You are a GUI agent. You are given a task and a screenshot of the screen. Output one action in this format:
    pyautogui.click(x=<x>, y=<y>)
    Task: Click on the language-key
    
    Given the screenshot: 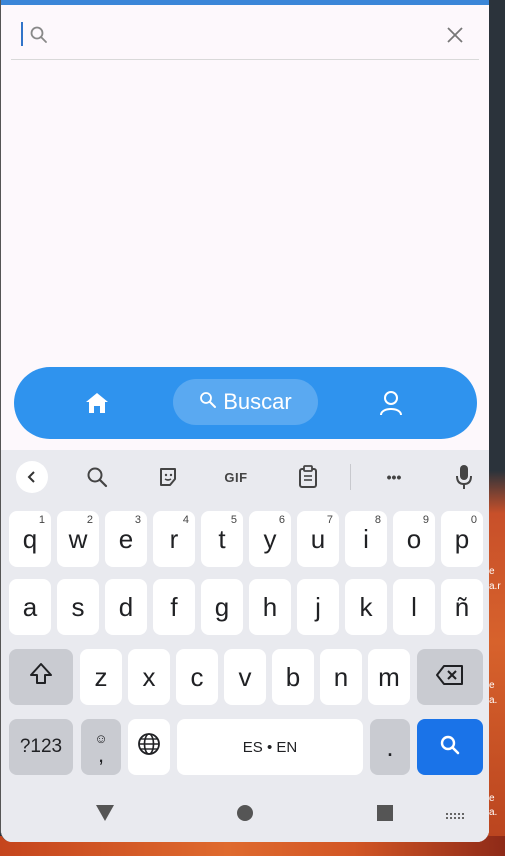 What is the action you would take?
    pyautogui.click(x=149, y=747)
    